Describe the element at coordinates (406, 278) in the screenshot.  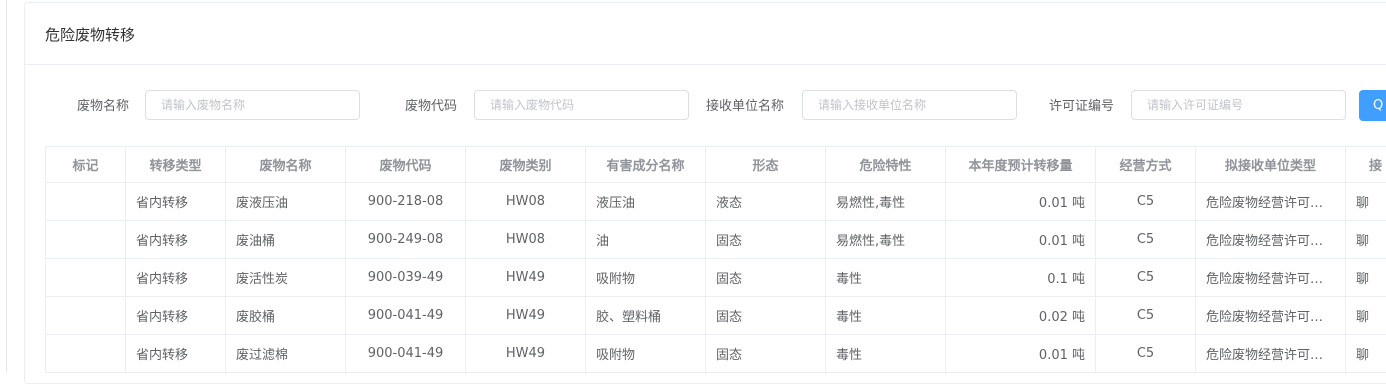
I see `cell-waste-code: 900-039-49` at that location.